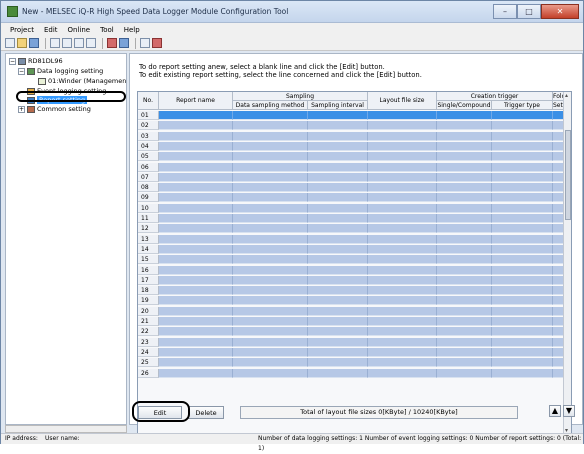 Image resolution: width=584 pixels, height=454 pixels. What do you see at coordinates (354, 198) in the screenshot?
I see `table-row: 09` at bounding box center [354, 198].